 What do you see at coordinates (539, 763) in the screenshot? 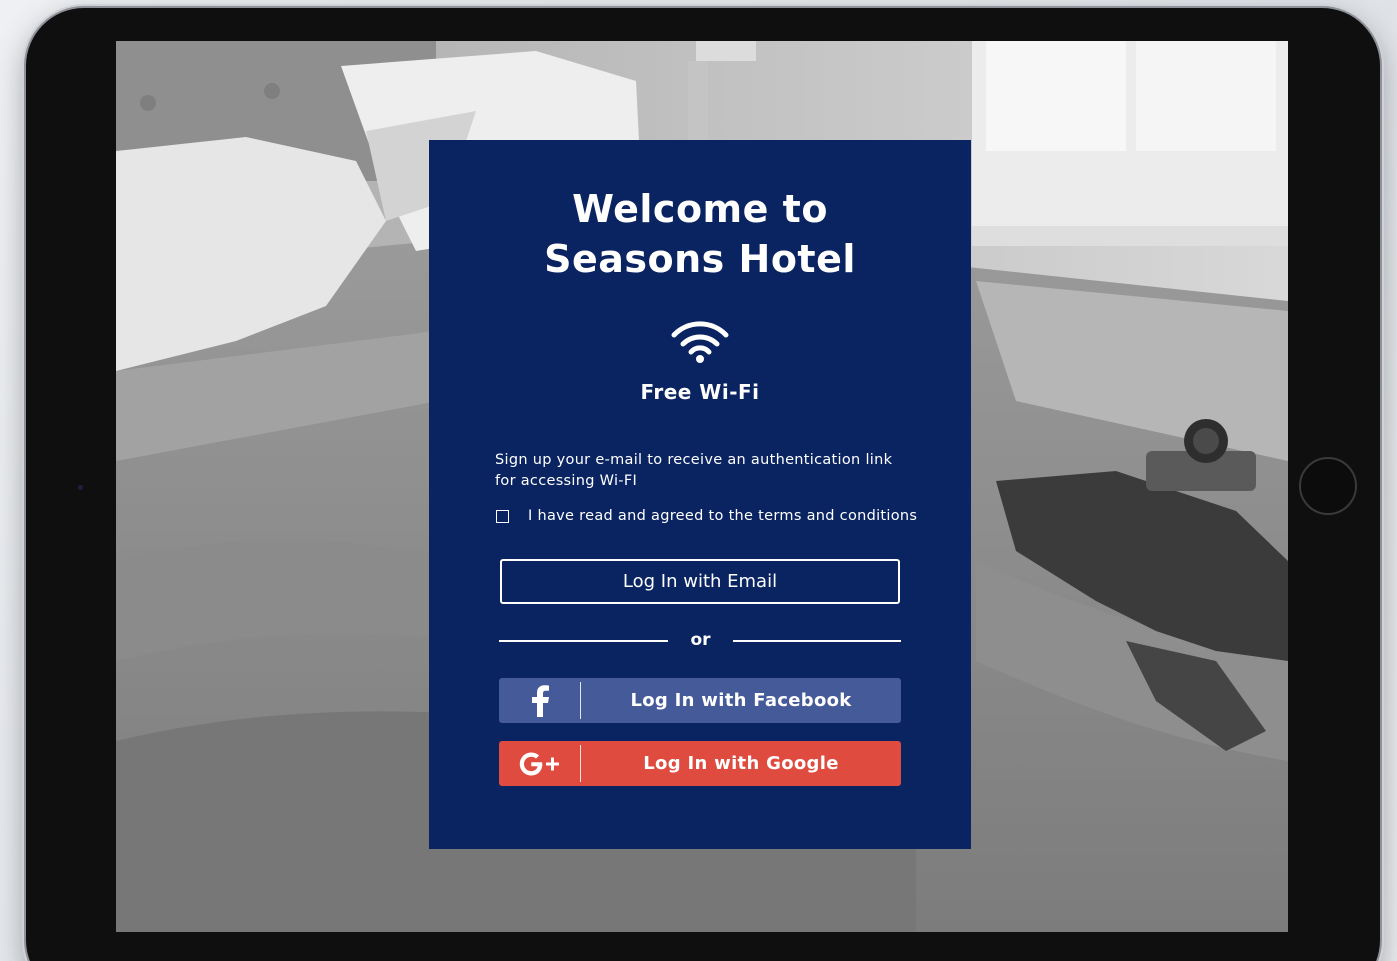
I see `google-plus-icon` at bounding box center [539, 763].